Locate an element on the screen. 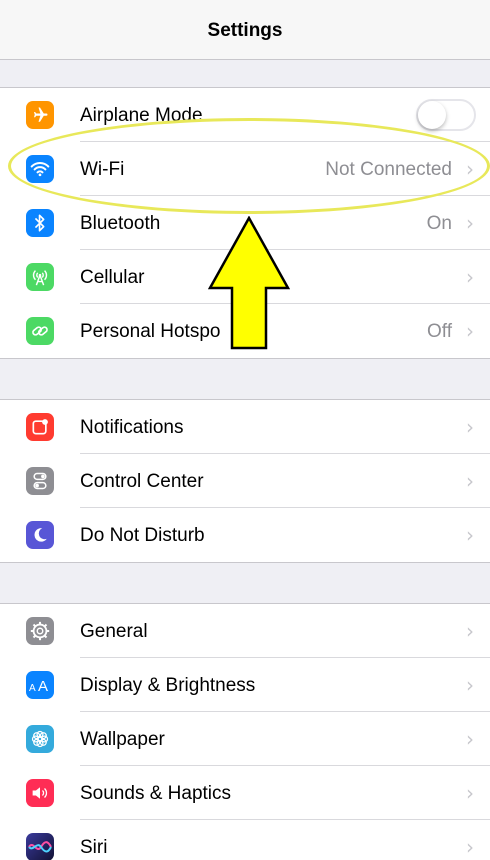 The image size is (490, 860). airplane-mode-toggle is located at coordinates (446, 115).